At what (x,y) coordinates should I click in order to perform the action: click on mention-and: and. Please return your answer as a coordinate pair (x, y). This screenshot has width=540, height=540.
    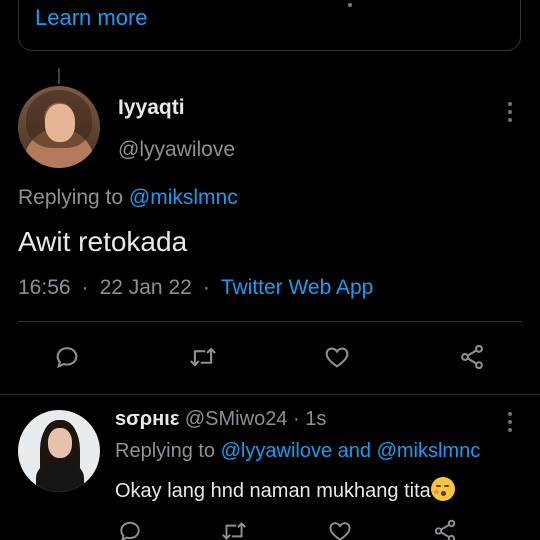
    Looking at the image, I should click on (354, 451).